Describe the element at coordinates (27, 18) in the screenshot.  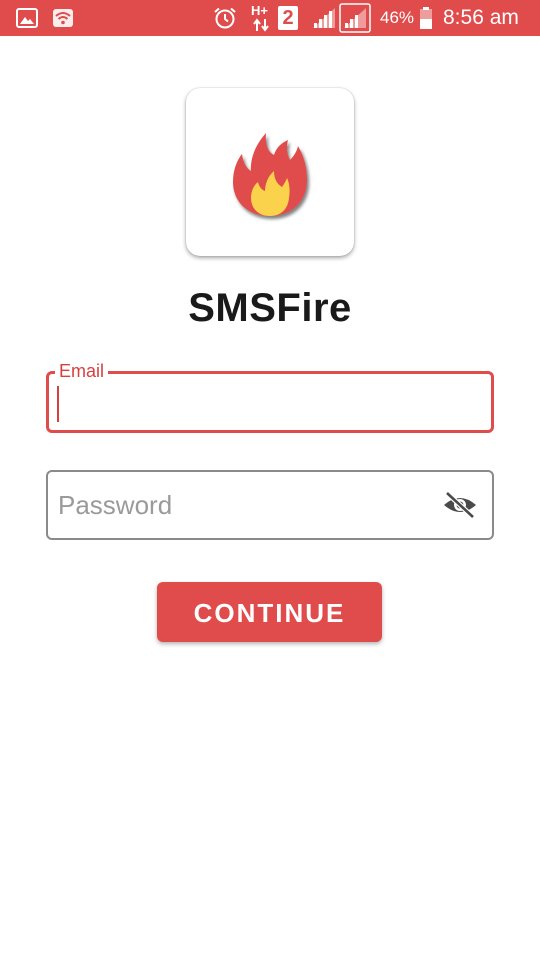
I see `gallery-icon` at that location.